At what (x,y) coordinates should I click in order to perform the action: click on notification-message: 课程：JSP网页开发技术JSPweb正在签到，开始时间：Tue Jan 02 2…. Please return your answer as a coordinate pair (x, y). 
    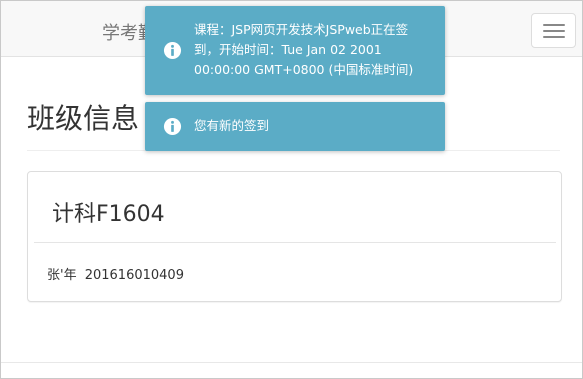
    Looking at the image, I should click on (304, 49).